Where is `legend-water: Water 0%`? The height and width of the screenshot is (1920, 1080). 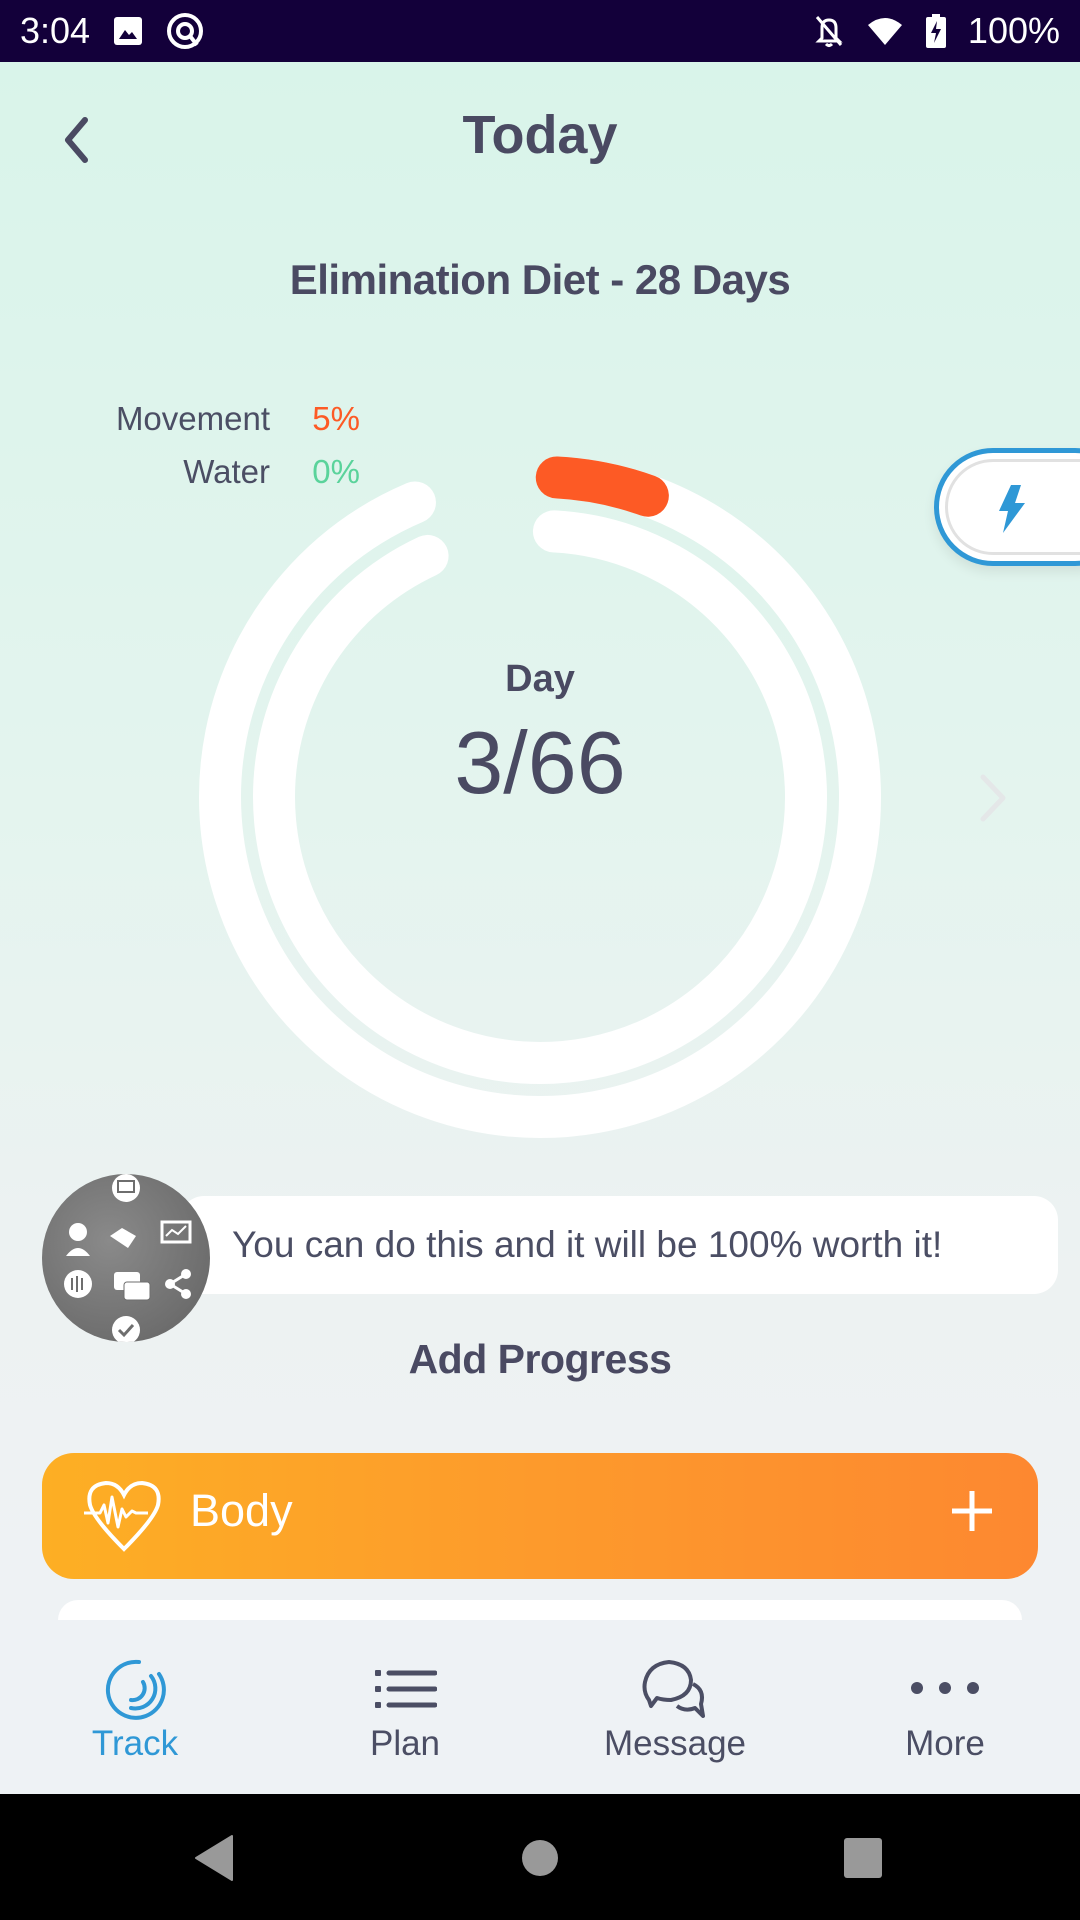 legend-water: Water 0% is located at coordinates (215, 472).